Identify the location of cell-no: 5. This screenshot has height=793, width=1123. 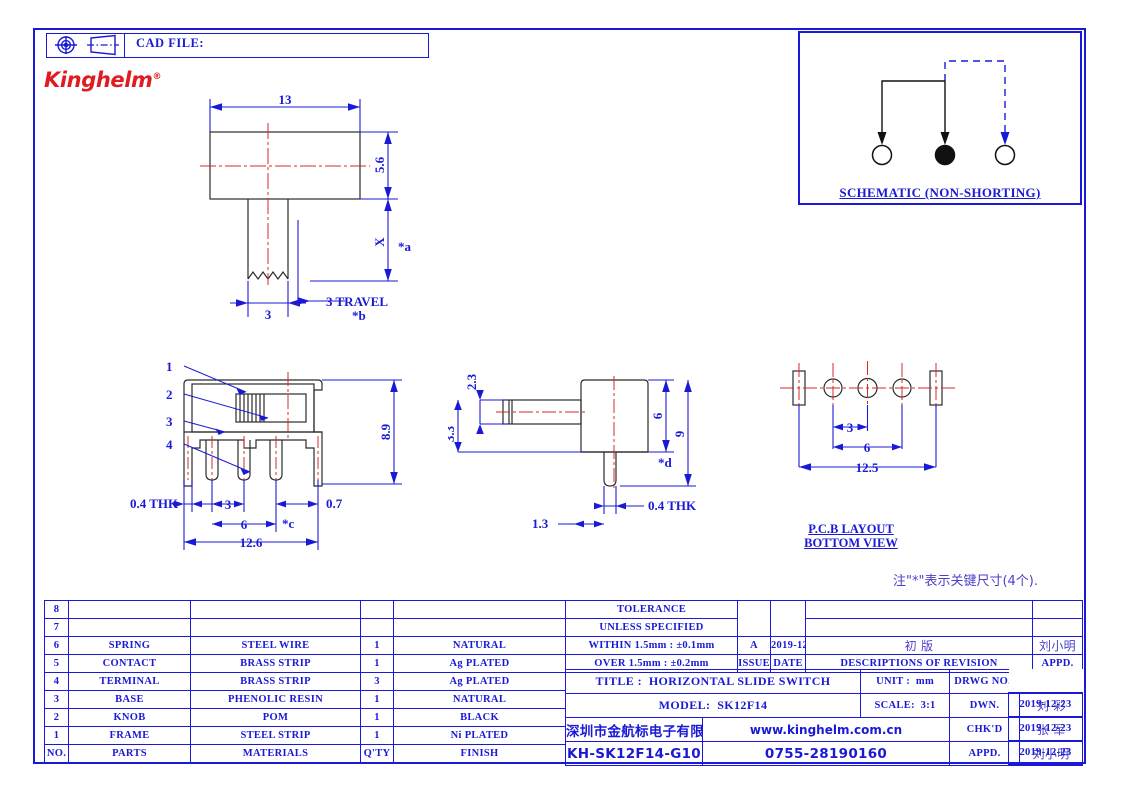
(56, 663).